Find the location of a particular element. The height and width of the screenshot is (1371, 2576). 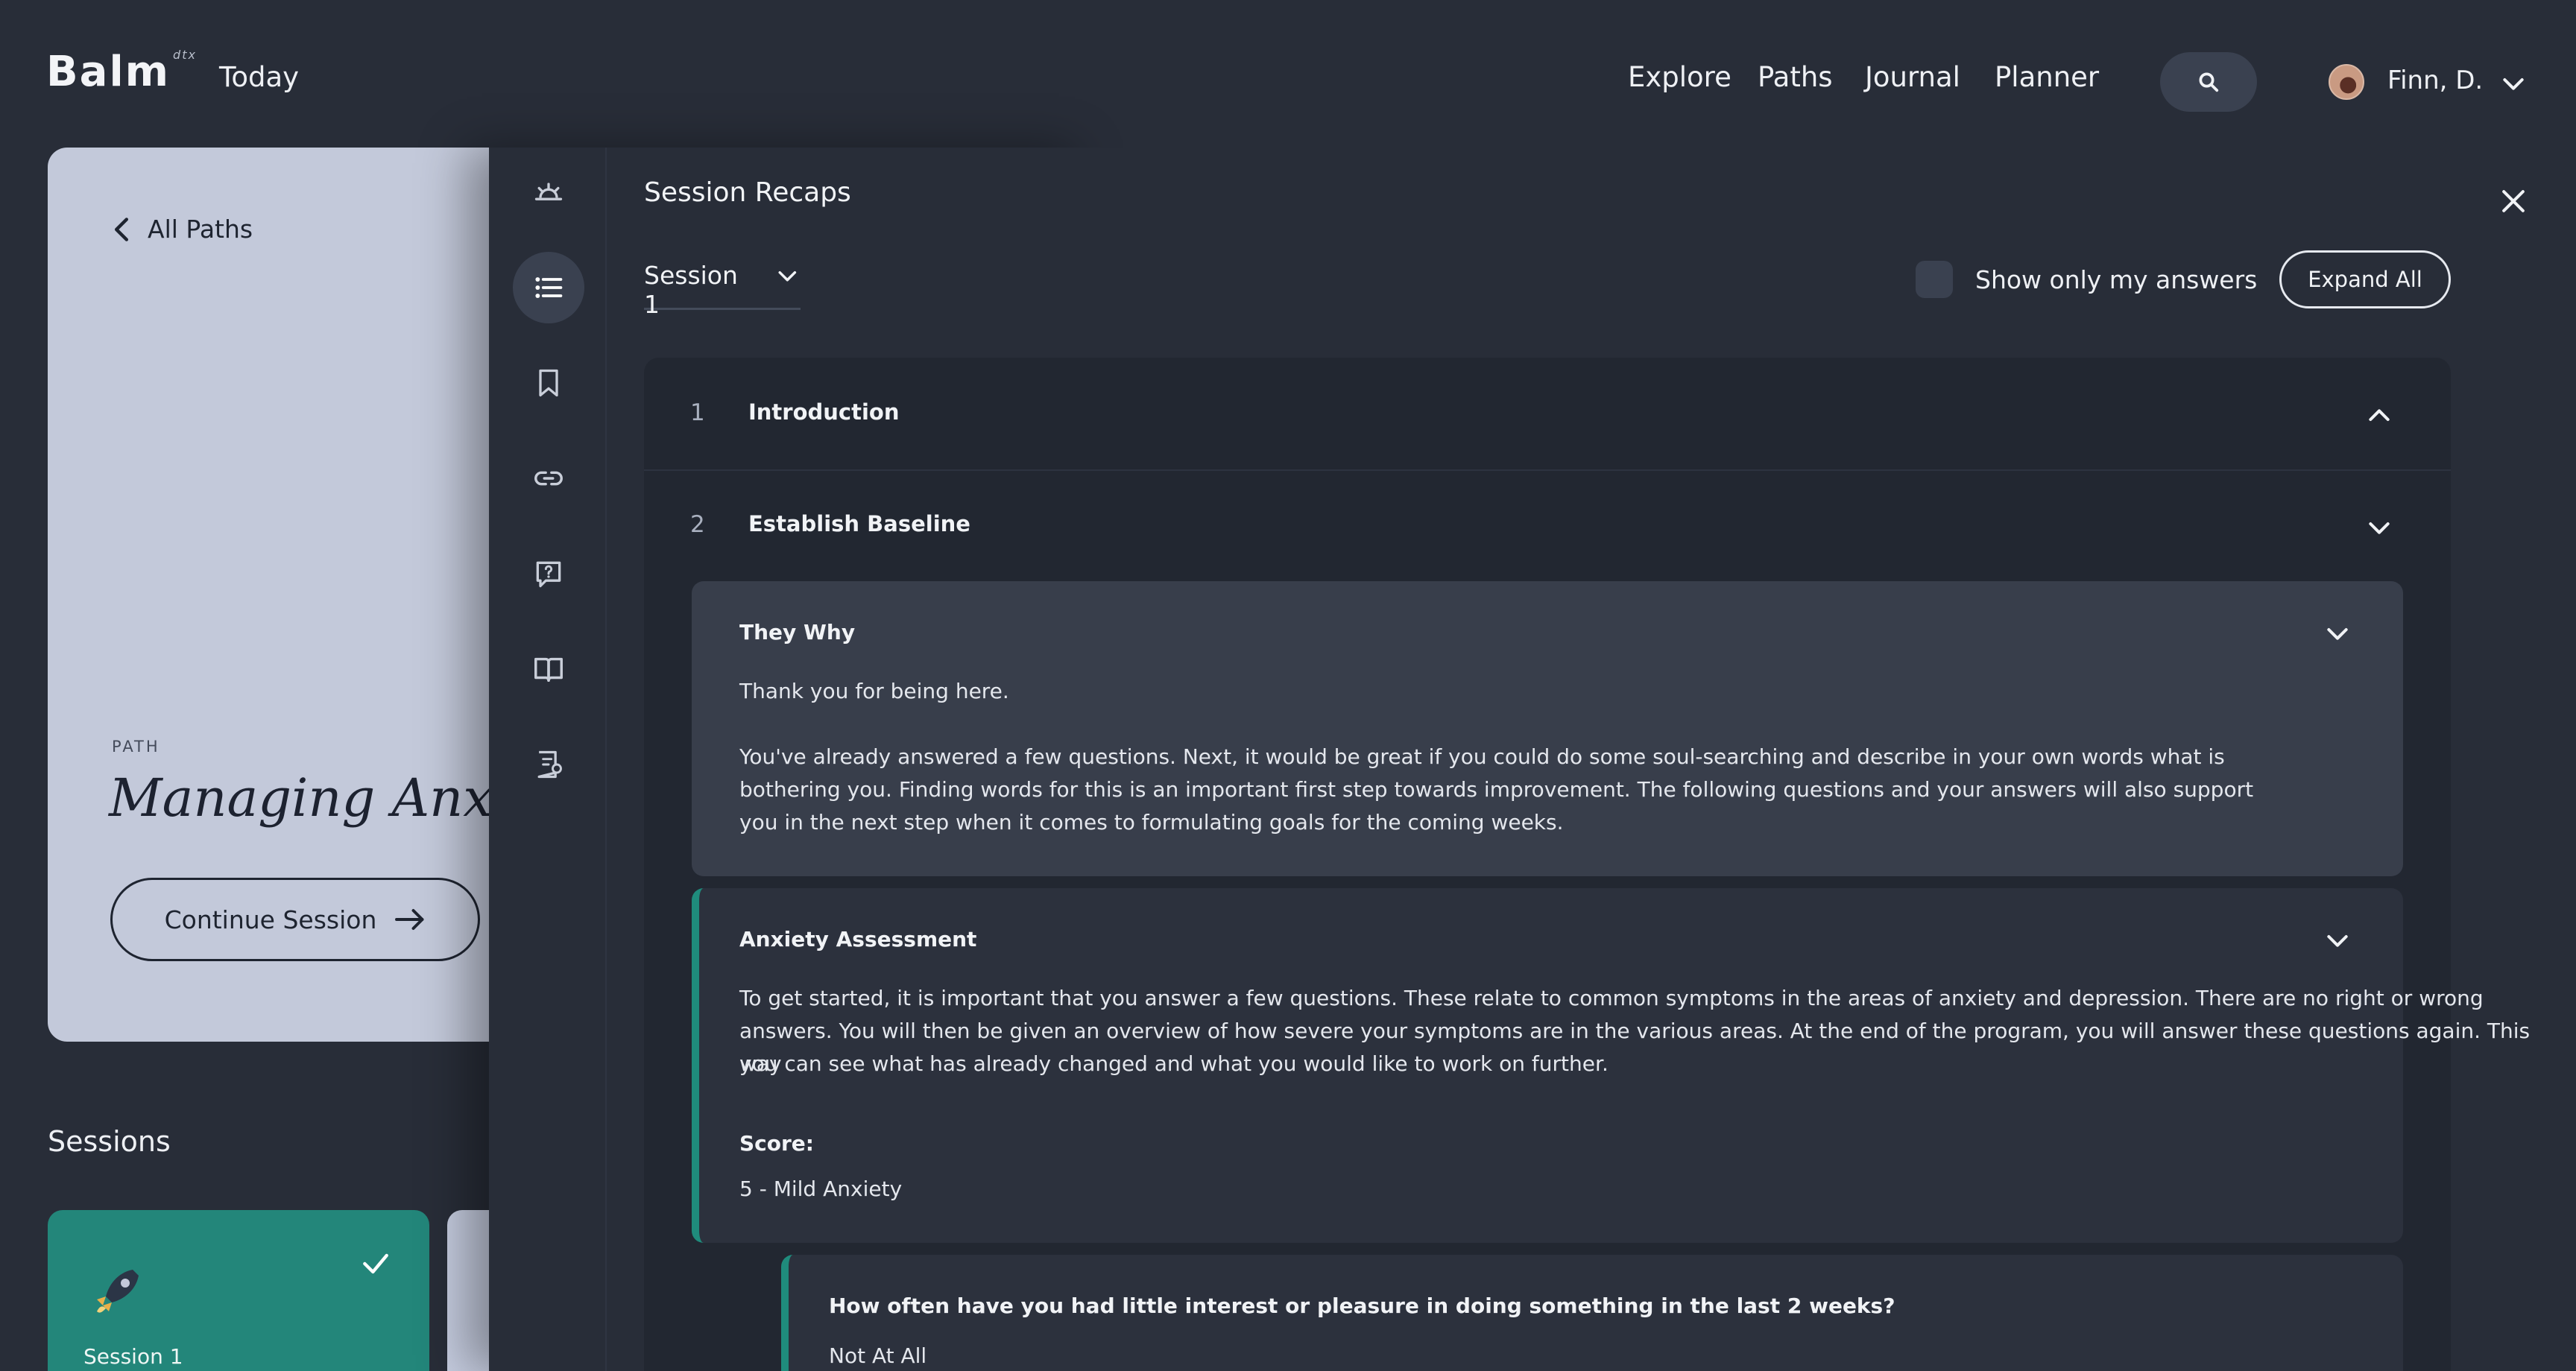

why-paragraph-1: Thank you for being here. is located at coordinates (874, 691).